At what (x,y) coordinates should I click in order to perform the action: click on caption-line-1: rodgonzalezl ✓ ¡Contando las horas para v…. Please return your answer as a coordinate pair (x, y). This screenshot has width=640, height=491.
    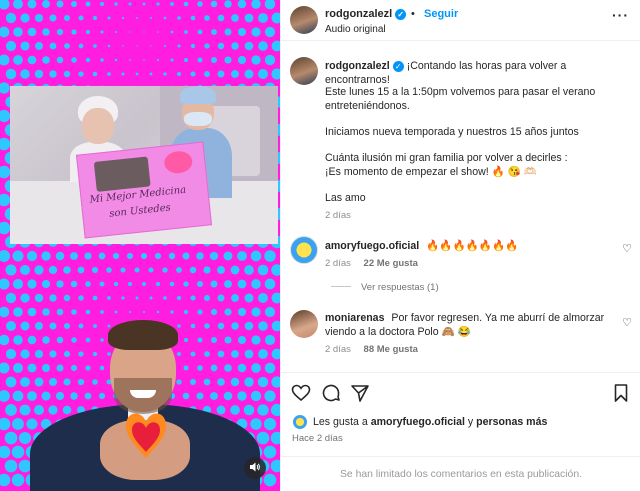
    Looking at the image, I should click on (478, 73).